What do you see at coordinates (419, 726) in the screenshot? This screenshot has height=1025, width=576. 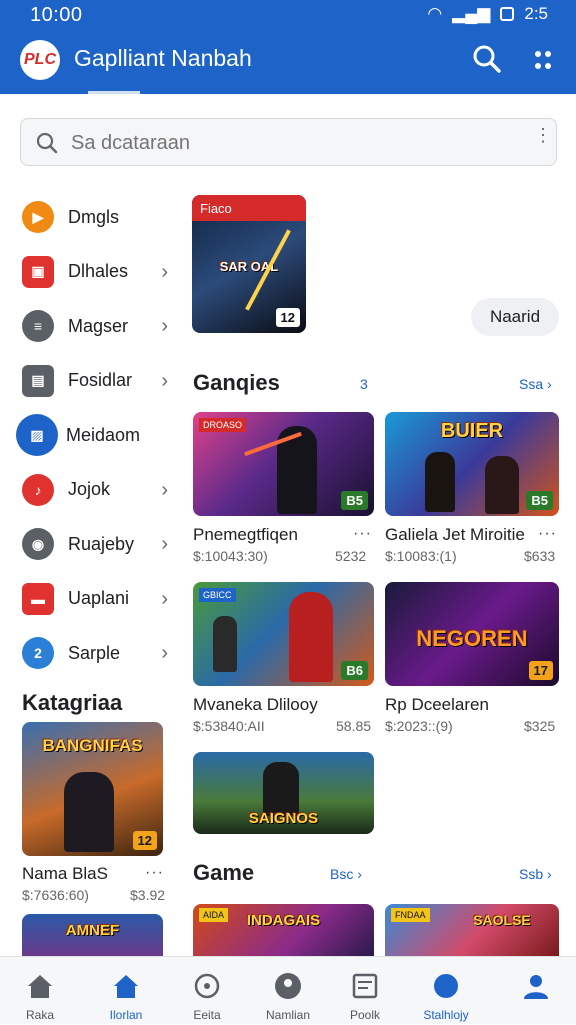 I see `game-meta: $:2023::(9)` at bounding box center [419, 726].